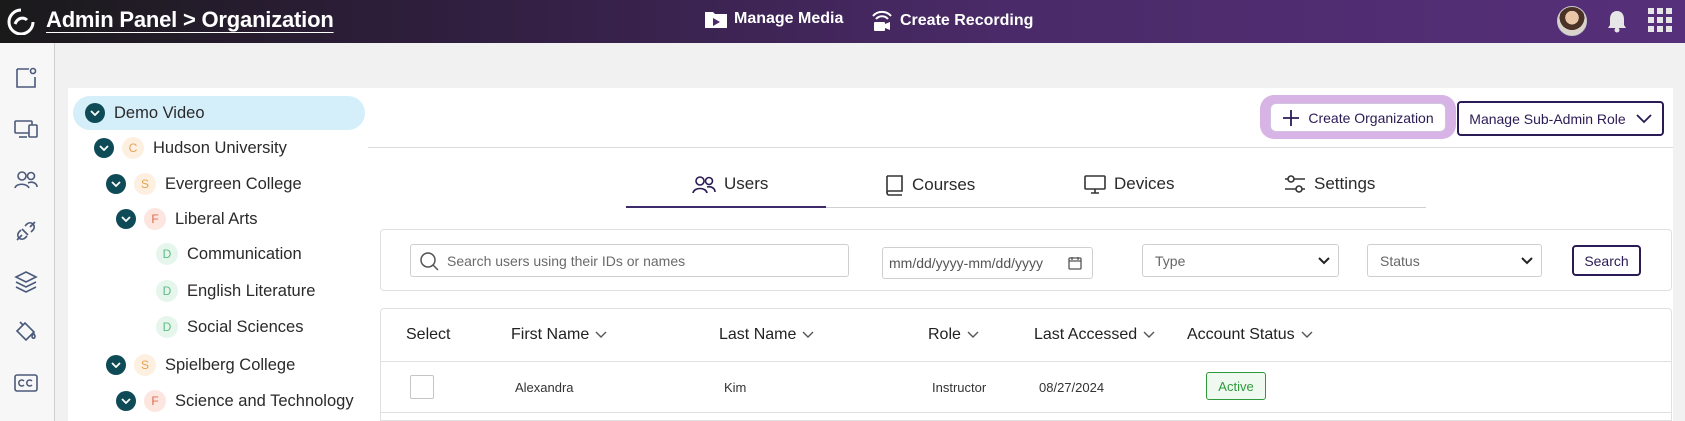 The image size is (1685, 421). What do you see at coordinates (1400, 260) in the screenshot?
I see `status-select-value: Status` at bounding box center [1400, 260].